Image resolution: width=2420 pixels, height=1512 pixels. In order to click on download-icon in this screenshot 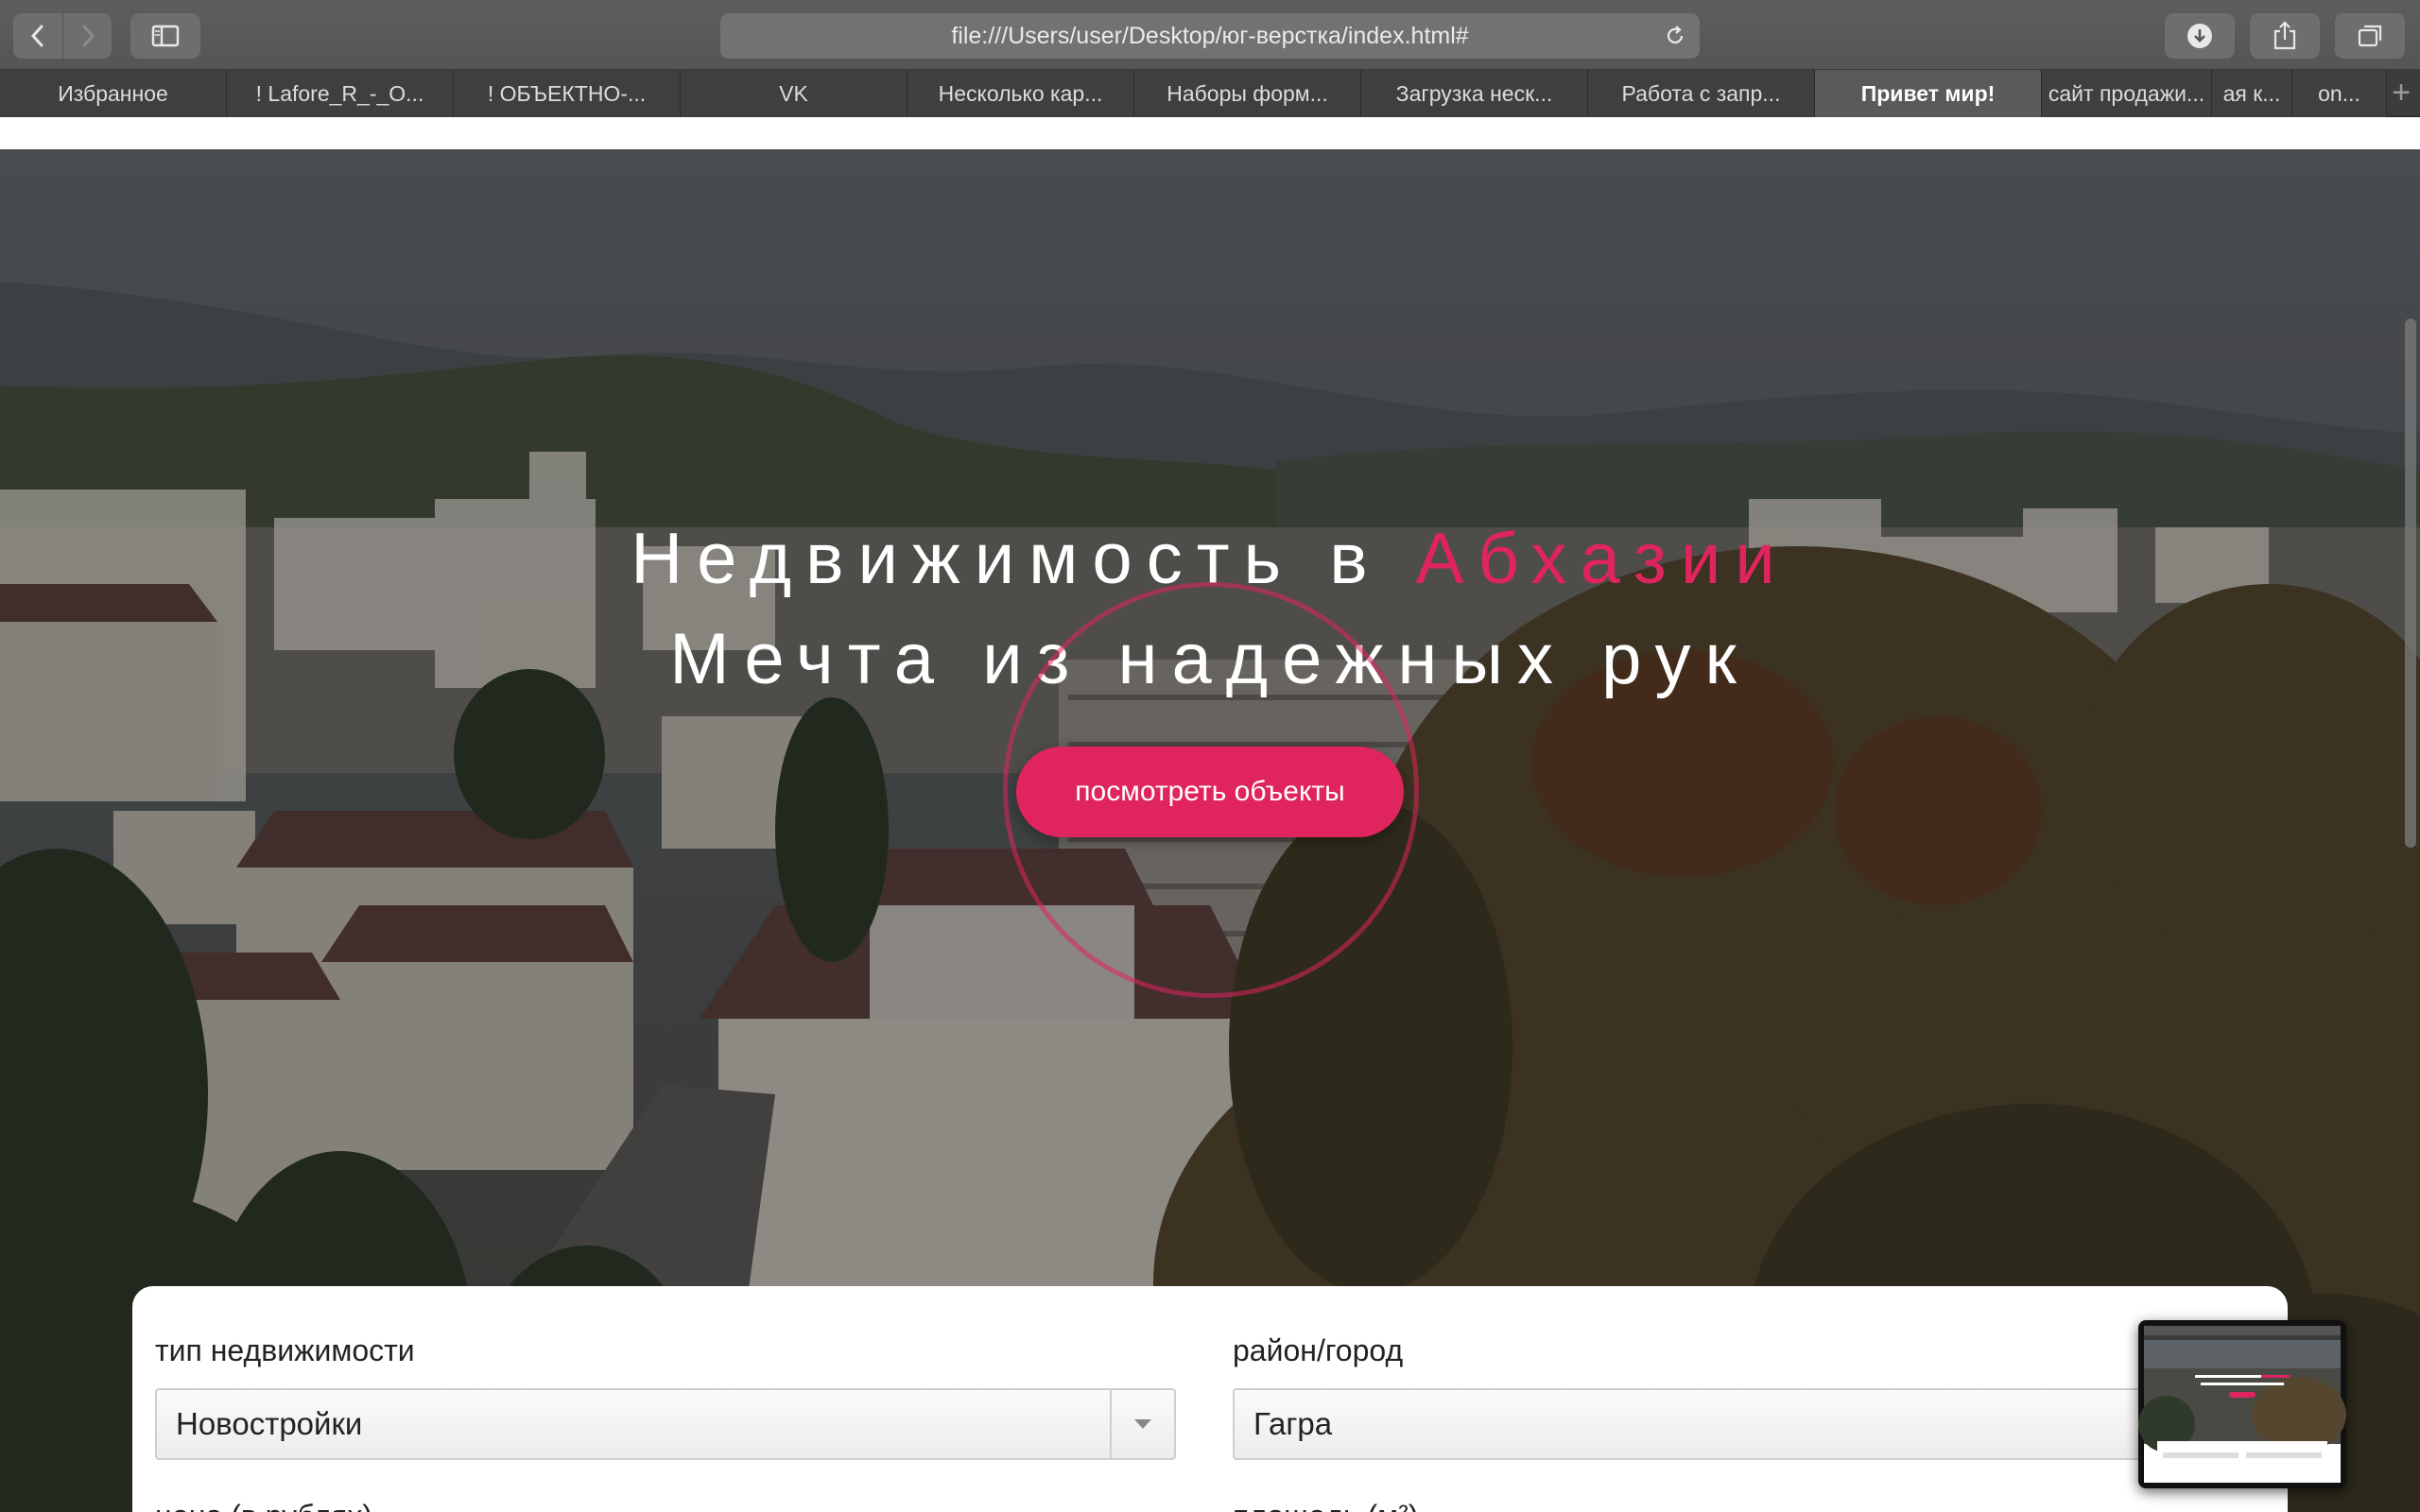, I will do `click(2199, 36)`.